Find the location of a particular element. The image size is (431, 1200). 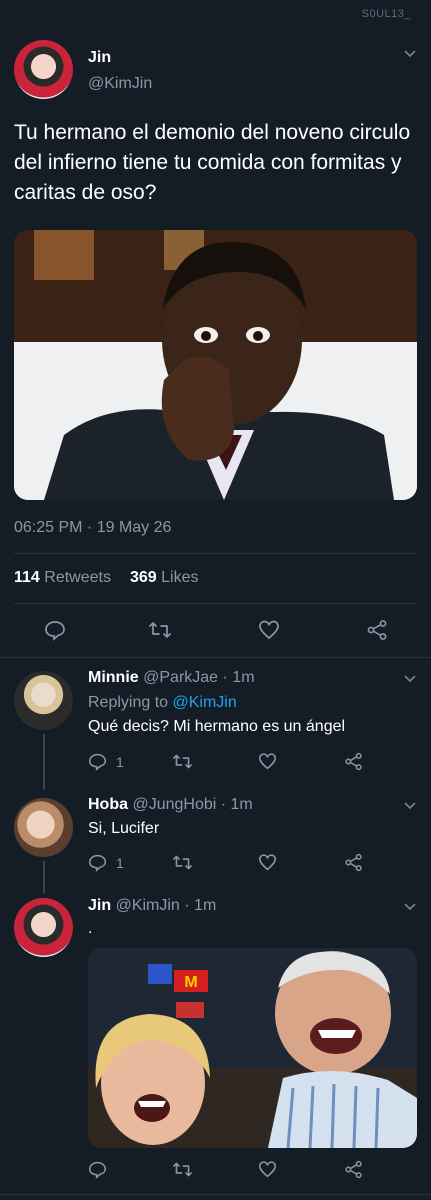

likes-stat: 369 Likes is located at coordinates (164, 578).